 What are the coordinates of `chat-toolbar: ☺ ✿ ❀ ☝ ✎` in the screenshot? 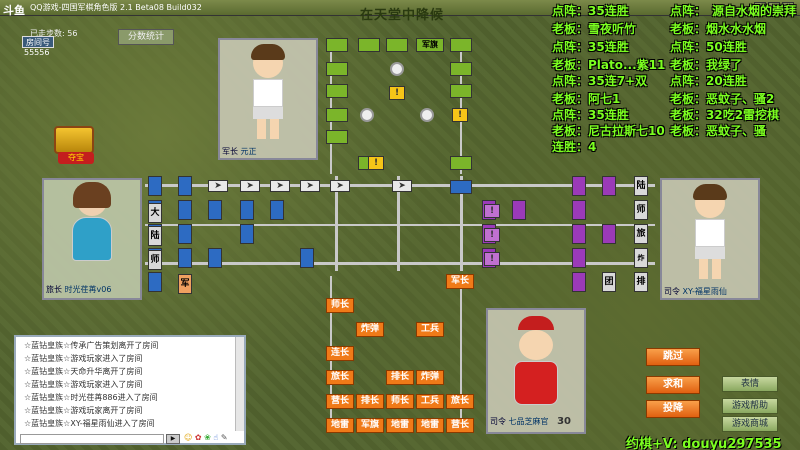 It's located at (206, 437).